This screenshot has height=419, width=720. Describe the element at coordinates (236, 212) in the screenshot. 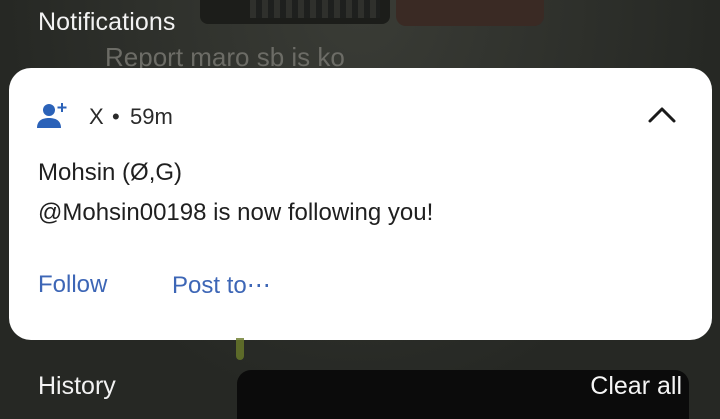

I see `notification-message: @Mohsin00198 is now following you!` at that location.